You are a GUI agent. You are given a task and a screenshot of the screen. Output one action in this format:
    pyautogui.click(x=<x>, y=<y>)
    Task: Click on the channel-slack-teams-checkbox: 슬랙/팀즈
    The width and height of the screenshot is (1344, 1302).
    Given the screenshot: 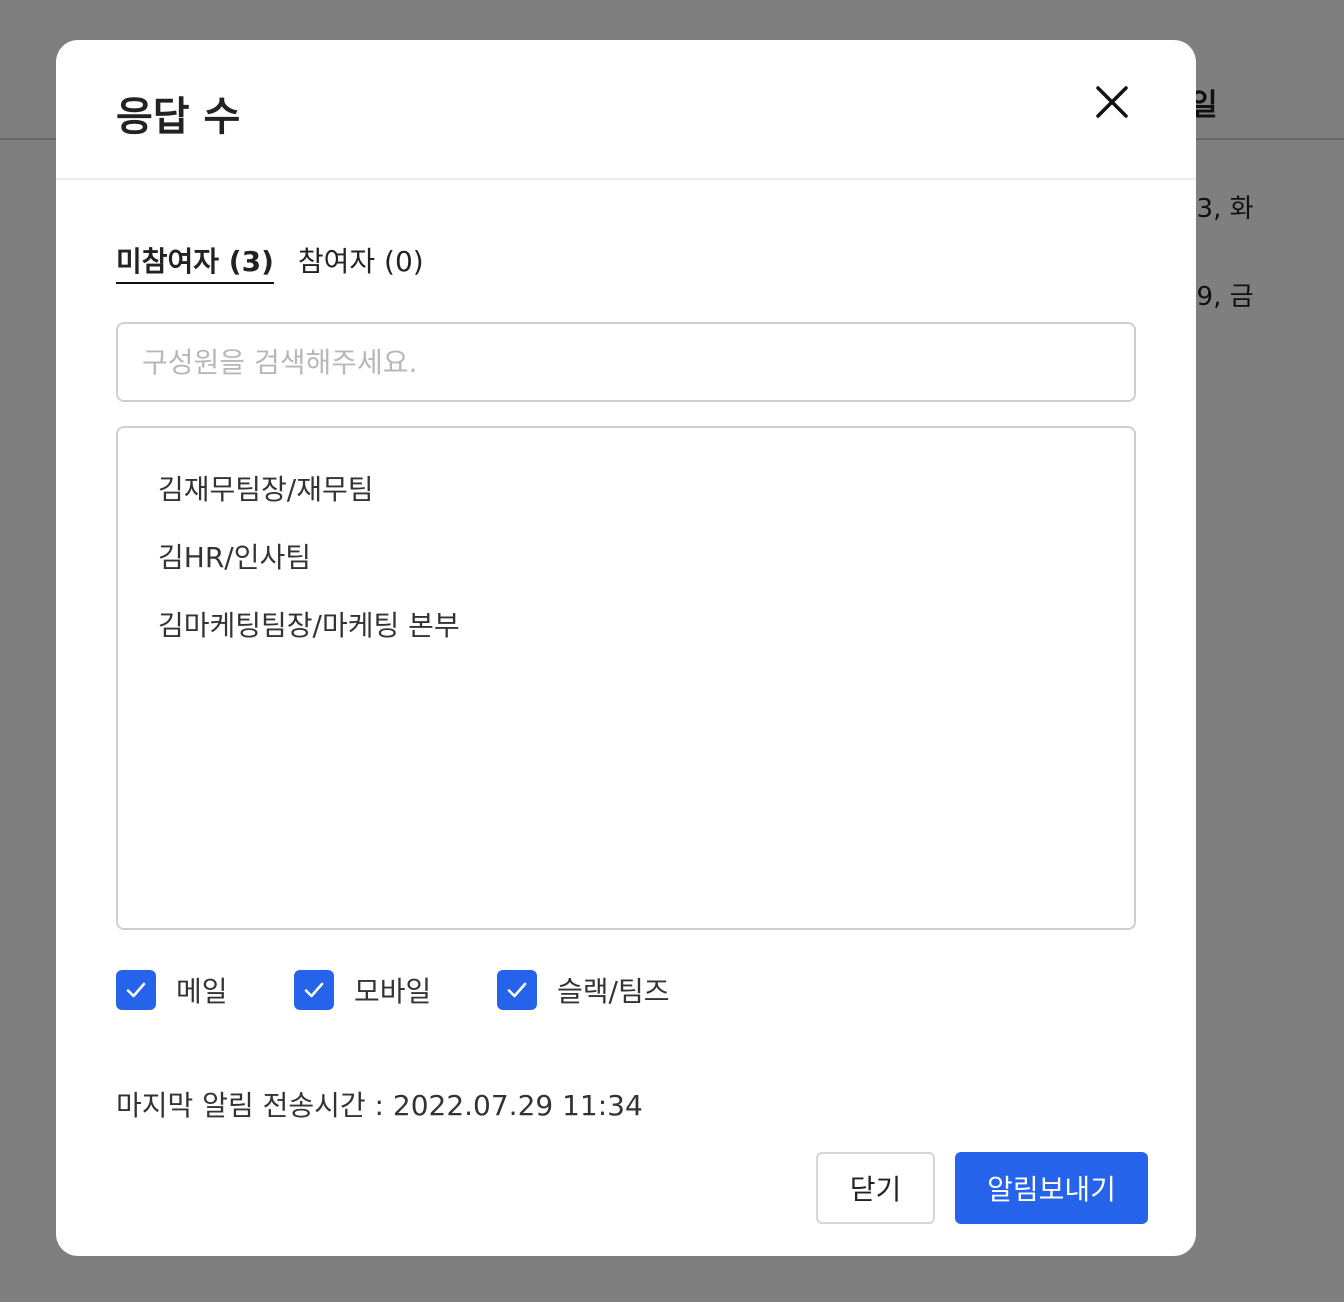 What is the action you would take?
    pyautogui.click(x=583, y=990)
    